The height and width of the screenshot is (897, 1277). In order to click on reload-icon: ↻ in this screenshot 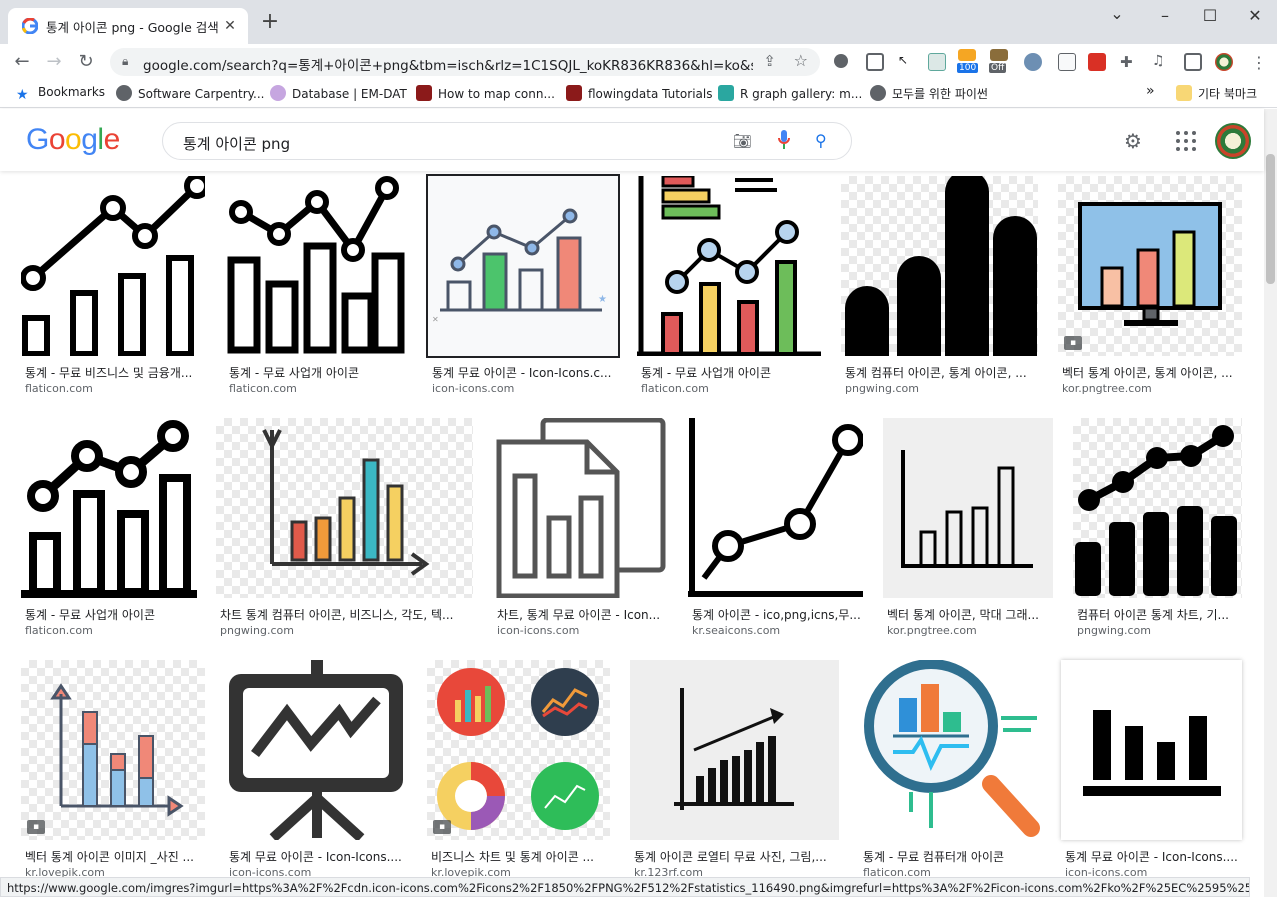, I will do `click(86, 62)`.